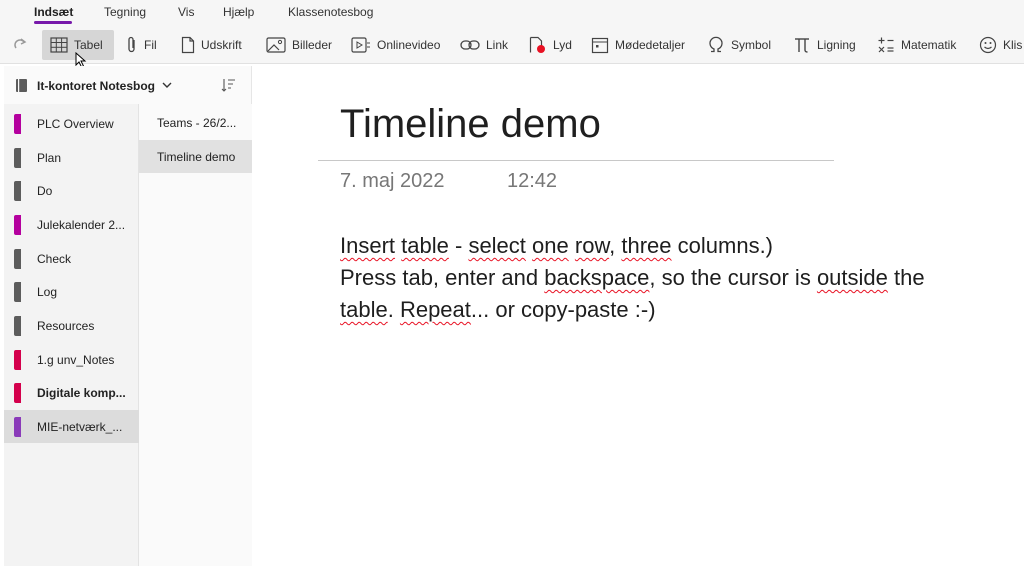 The image size is (1024, 566). Describe the element at coordinates (670, 310) in the screenshot. I see `note-line-3: table. Repeat... or copy-paste :-)` at that location.